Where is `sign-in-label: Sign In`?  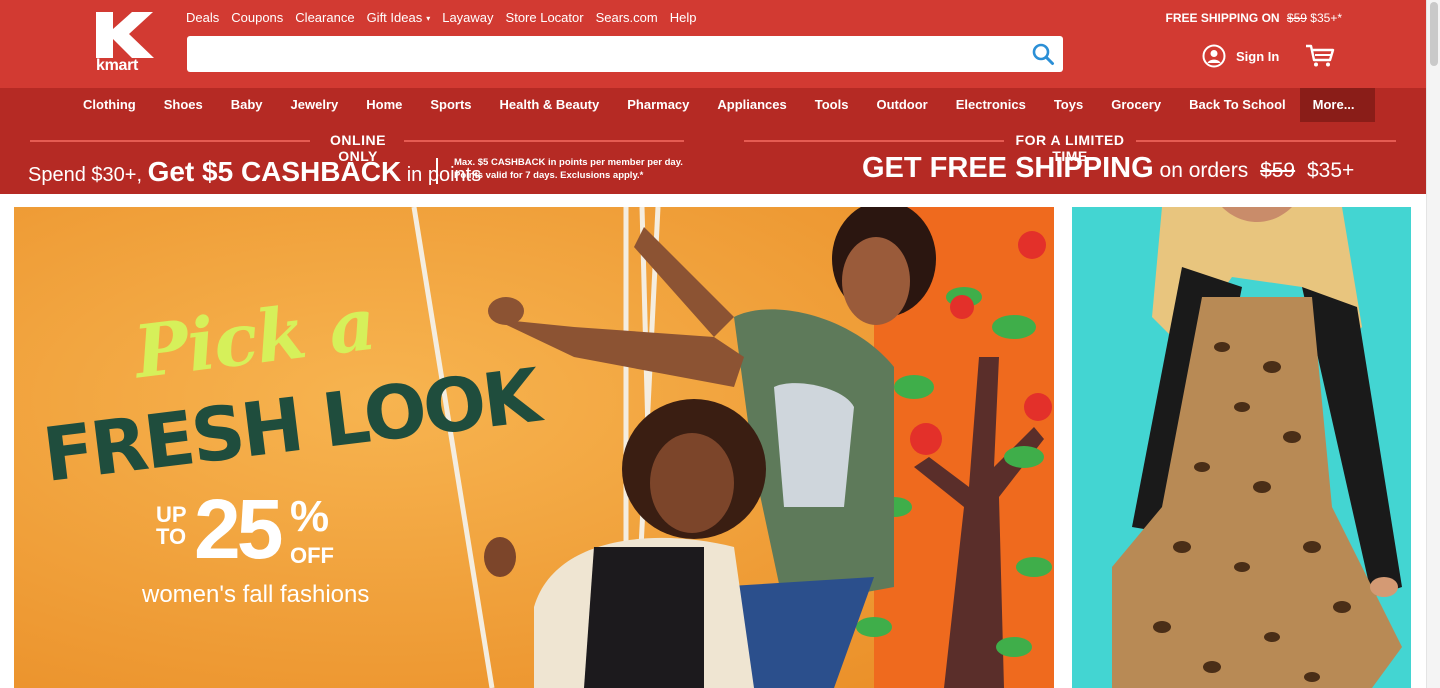 sign-in-label: Sign In is located at coordinates (1258, 56).